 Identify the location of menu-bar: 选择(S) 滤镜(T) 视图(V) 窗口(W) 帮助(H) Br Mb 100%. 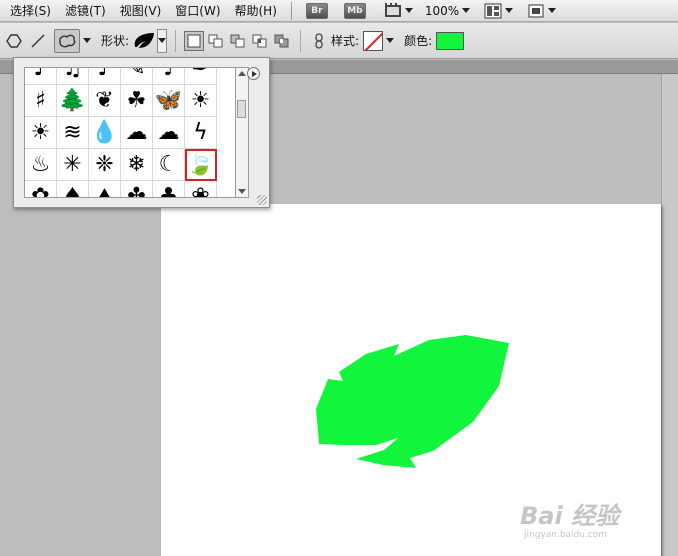
(339, 11).